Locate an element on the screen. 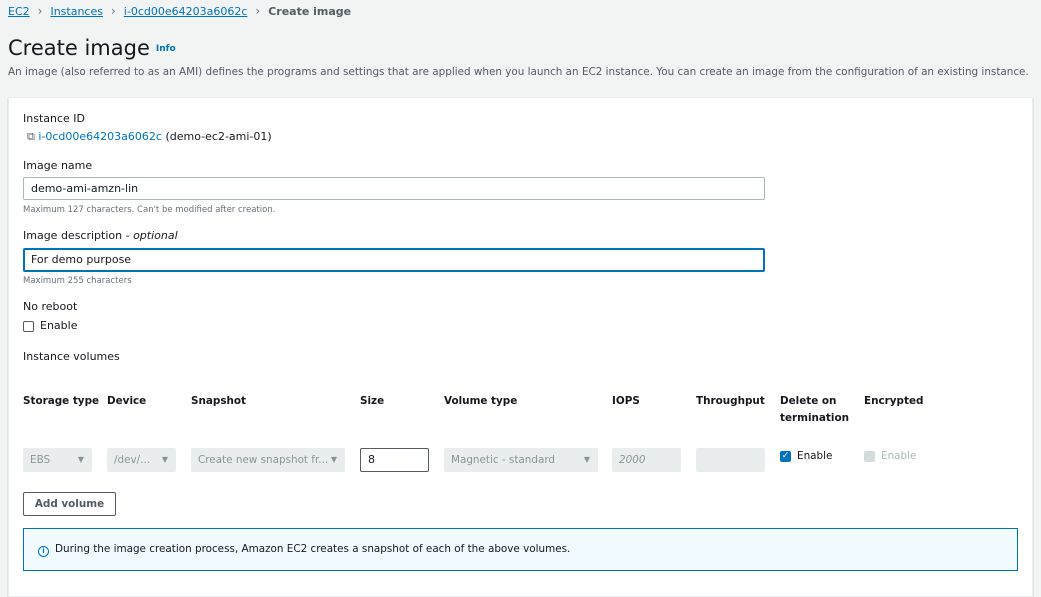 This screenshot has height=597, width=1041. storage-type-value: EBS is located at coordinates (40, 460).